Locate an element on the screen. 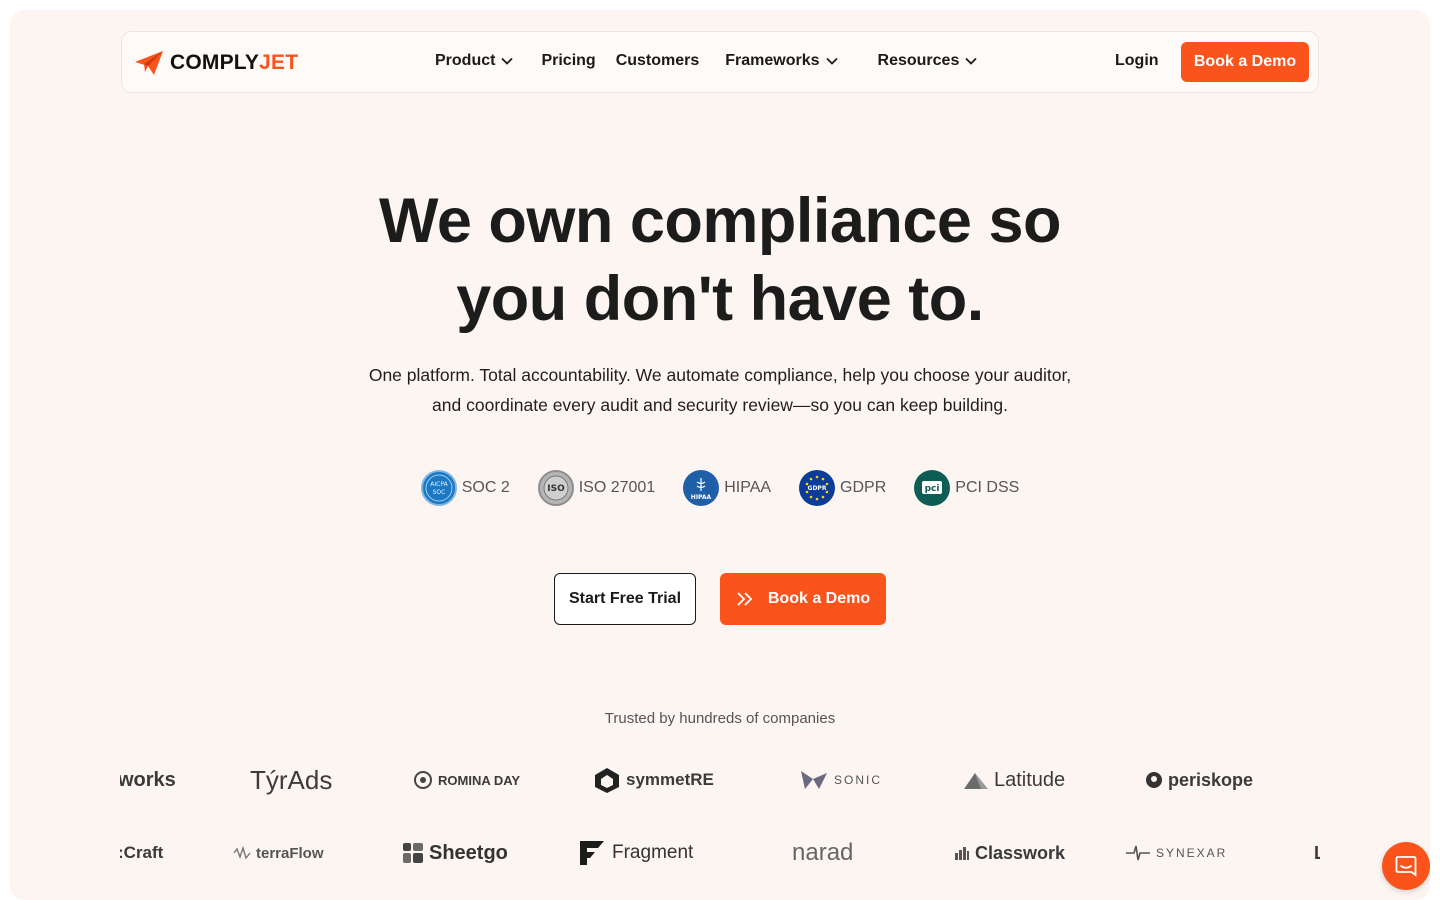 This screenshot has width=1440, height=900. customer-logo: SYNEXAR is located at coordinates (1176, 853).